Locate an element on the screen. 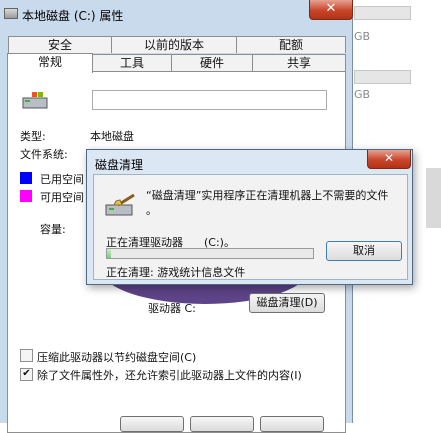 Image resolution: width=441 pixels, height=433 pixels. bg-size-label-1: GB is located at coordinates (362, 36).